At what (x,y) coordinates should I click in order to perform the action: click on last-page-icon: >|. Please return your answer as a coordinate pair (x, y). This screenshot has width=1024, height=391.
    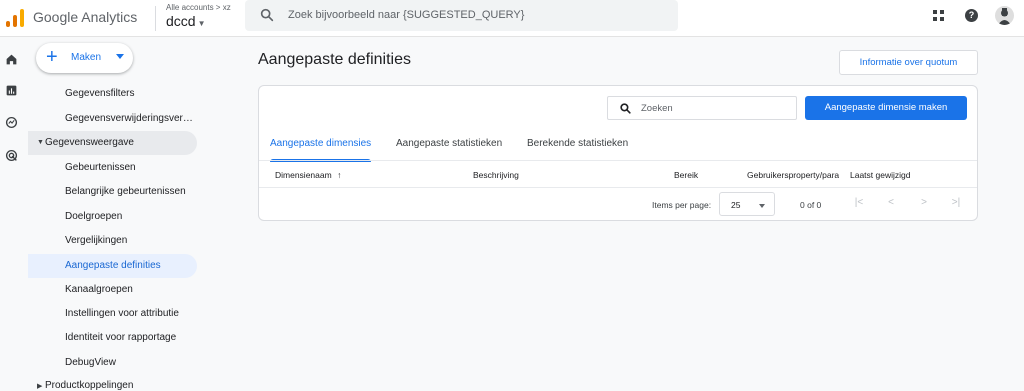
    Looking at the image, I should click on (956, 203).